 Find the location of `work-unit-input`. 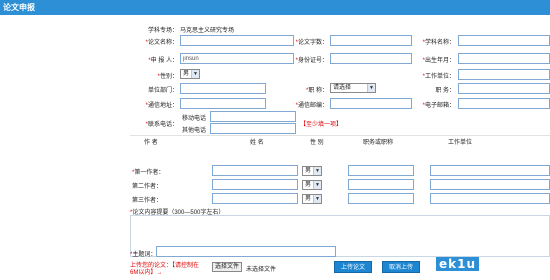

work-unit-input is located at coordinates (504, 74).